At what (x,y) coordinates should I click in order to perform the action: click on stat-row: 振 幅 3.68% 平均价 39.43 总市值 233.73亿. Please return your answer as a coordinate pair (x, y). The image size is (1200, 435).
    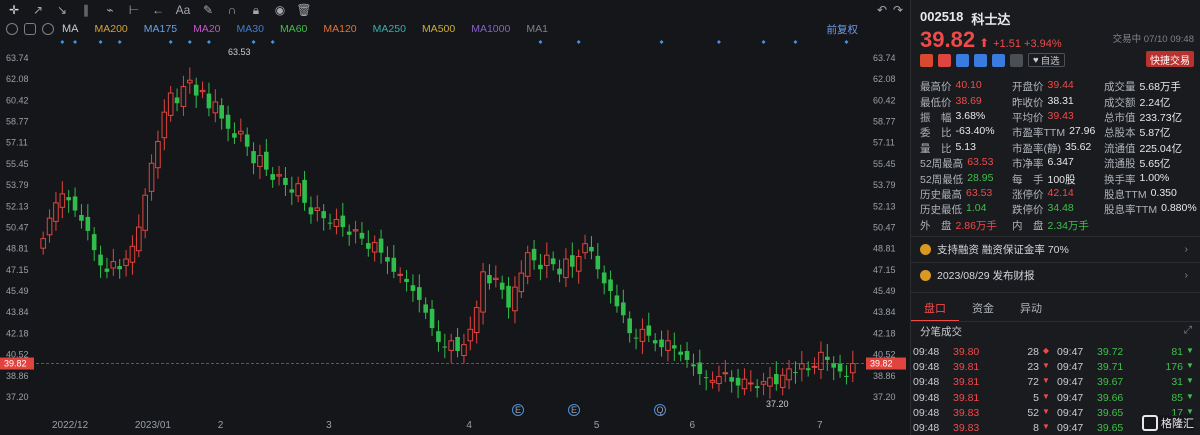
    Looking at the image, I should click on (1060, 117).